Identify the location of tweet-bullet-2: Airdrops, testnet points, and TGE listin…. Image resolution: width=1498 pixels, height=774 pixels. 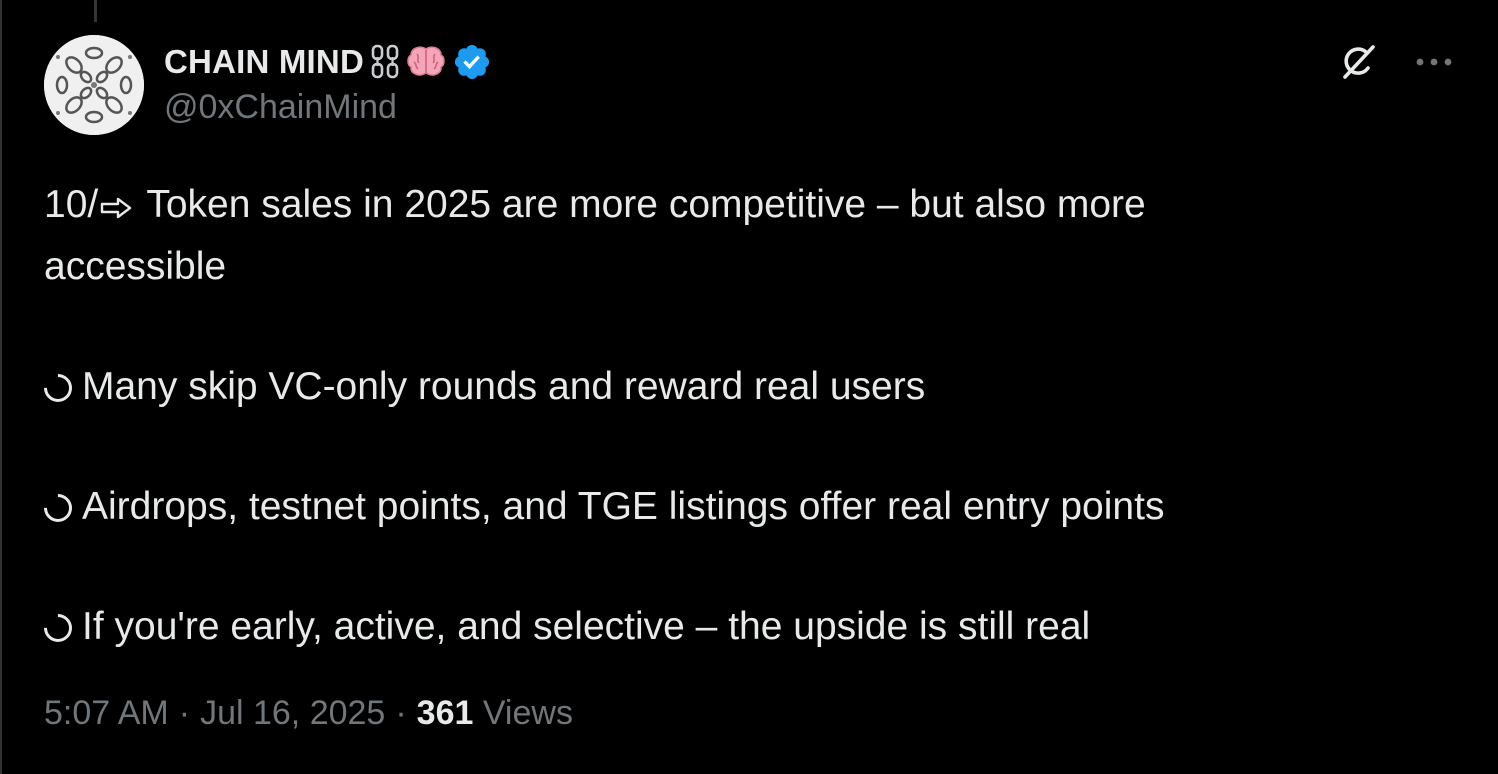
(741, 507).